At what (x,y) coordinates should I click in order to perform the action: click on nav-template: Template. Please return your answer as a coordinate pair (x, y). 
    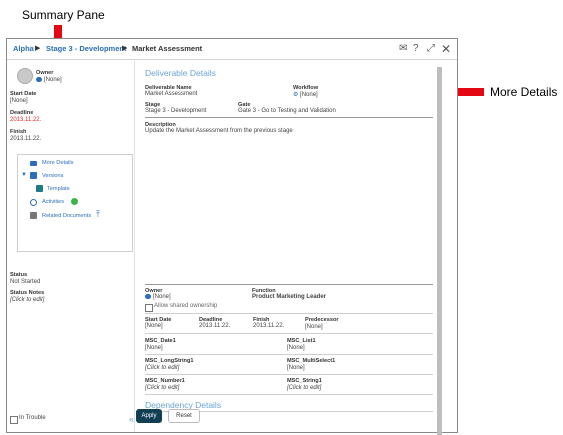
    Looking at the image, I should click on (58, 189).